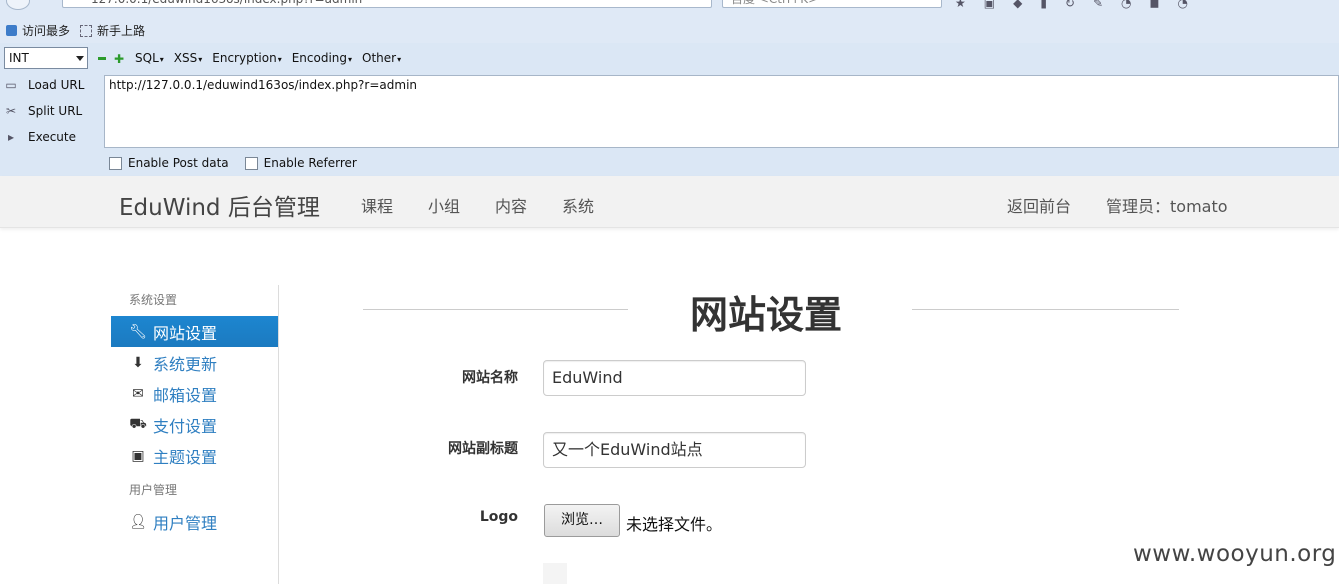 Image resolution: width=1339 pixels, height=584 pixels. I want to click on chevron-down-icon, so click(80, 58).